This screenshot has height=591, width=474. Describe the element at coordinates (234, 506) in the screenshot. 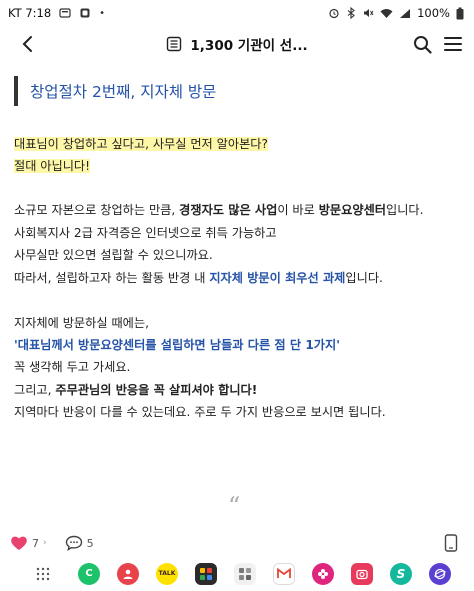

I see `quote-mark: “` at that location.